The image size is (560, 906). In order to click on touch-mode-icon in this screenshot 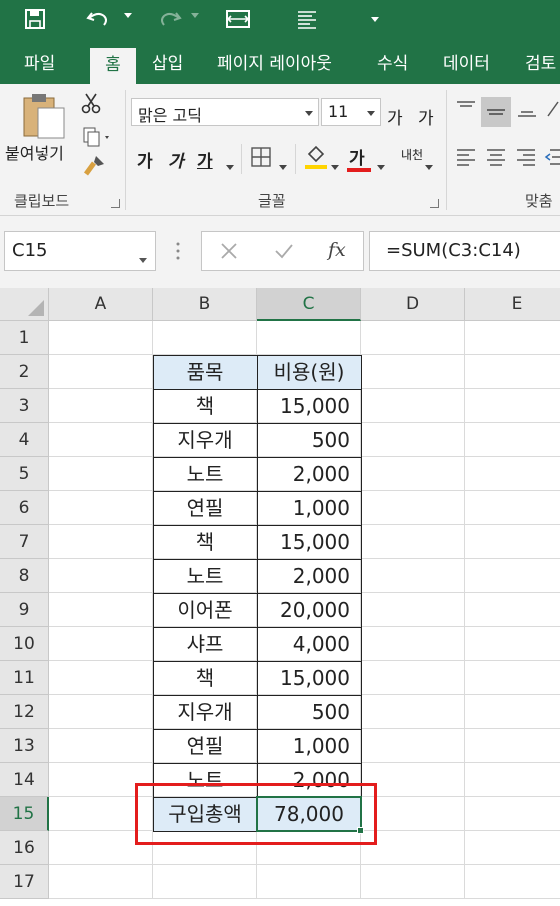, I will do `click(238, 19)`.